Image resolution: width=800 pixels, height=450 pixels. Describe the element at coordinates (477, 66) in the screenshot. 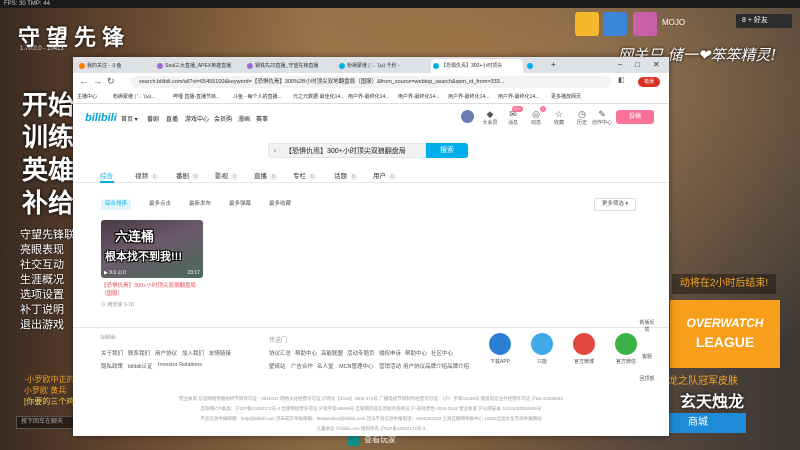

I see `browser-tab-active: 【恐惧仇焉】300+小时顶尖` at that location.